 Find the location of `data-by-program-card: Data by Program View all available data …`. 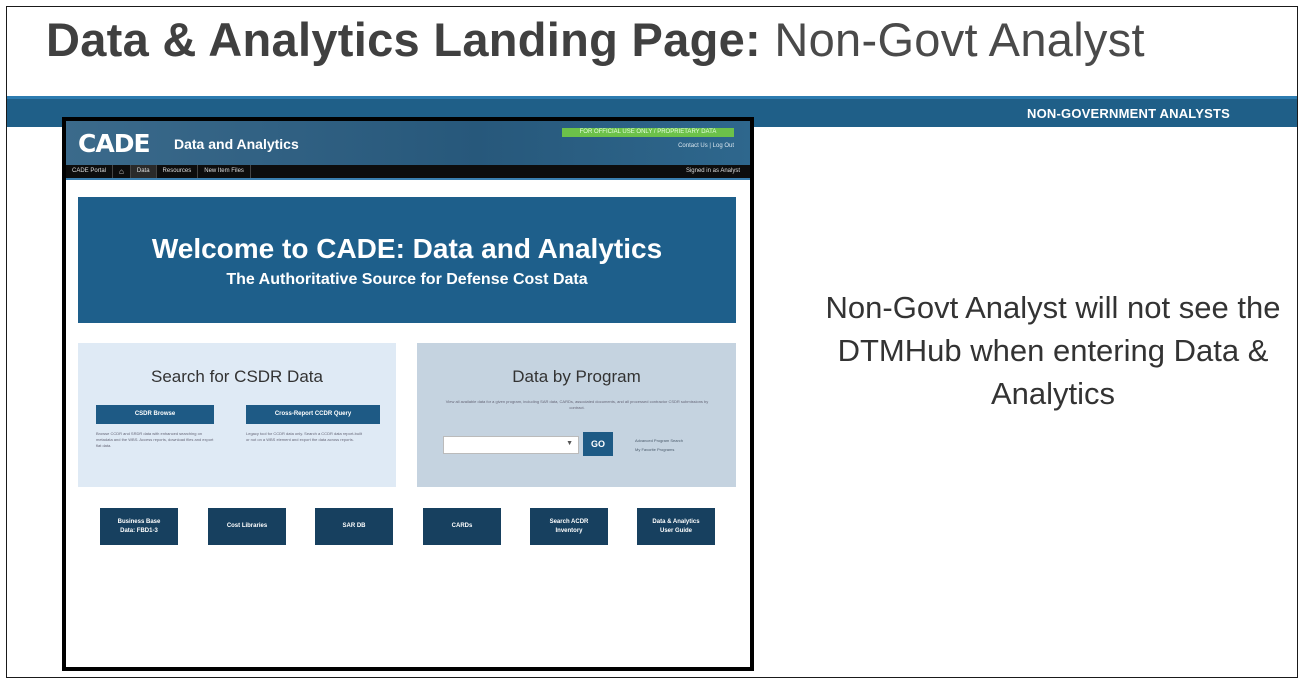

data-by-program-card: Data by Program View all available data … is located at coordinates (576, 415).